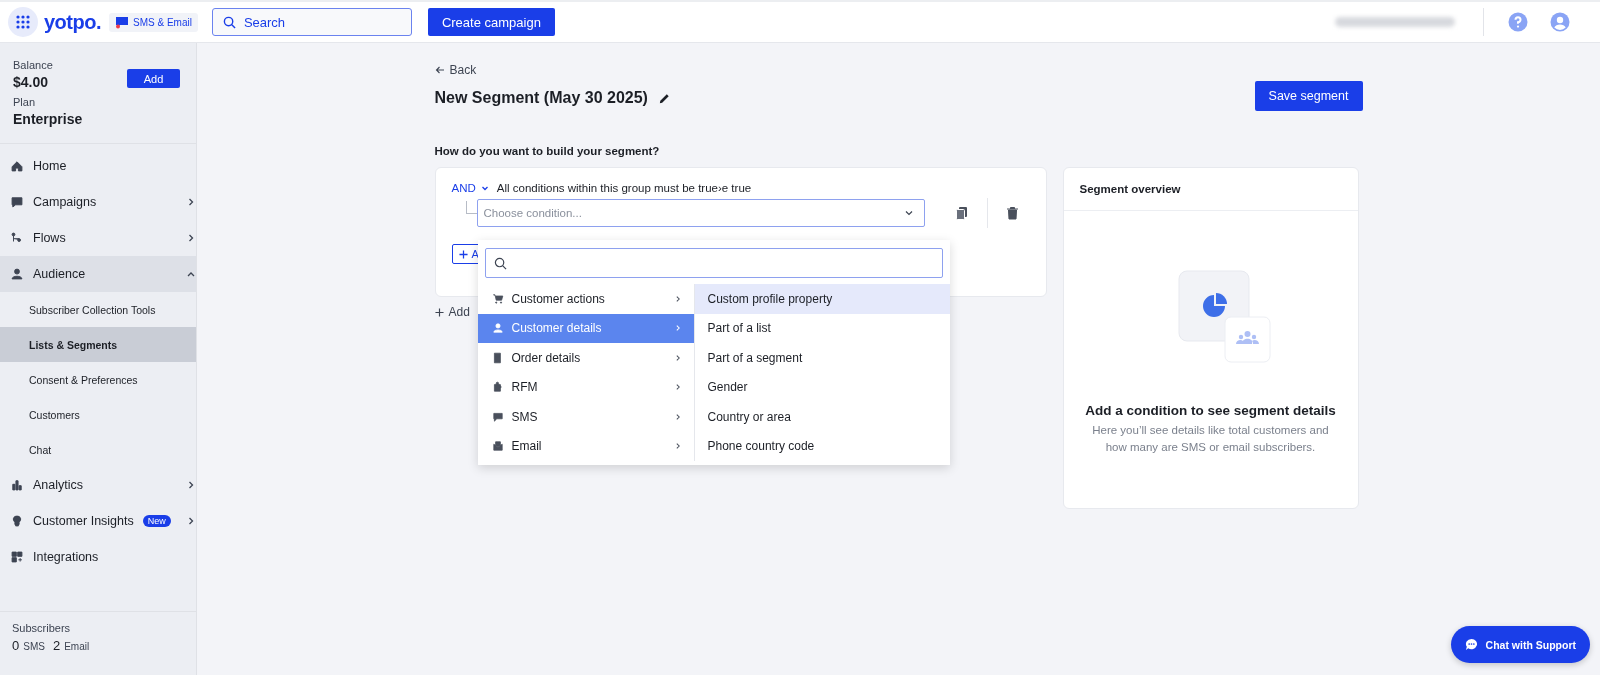 The width and height of the screenshot is (1600, 675). Describe the element at coordinates (1520, 644) in the screenshot. I see `chat-support-button: Chat with Support` at that location.